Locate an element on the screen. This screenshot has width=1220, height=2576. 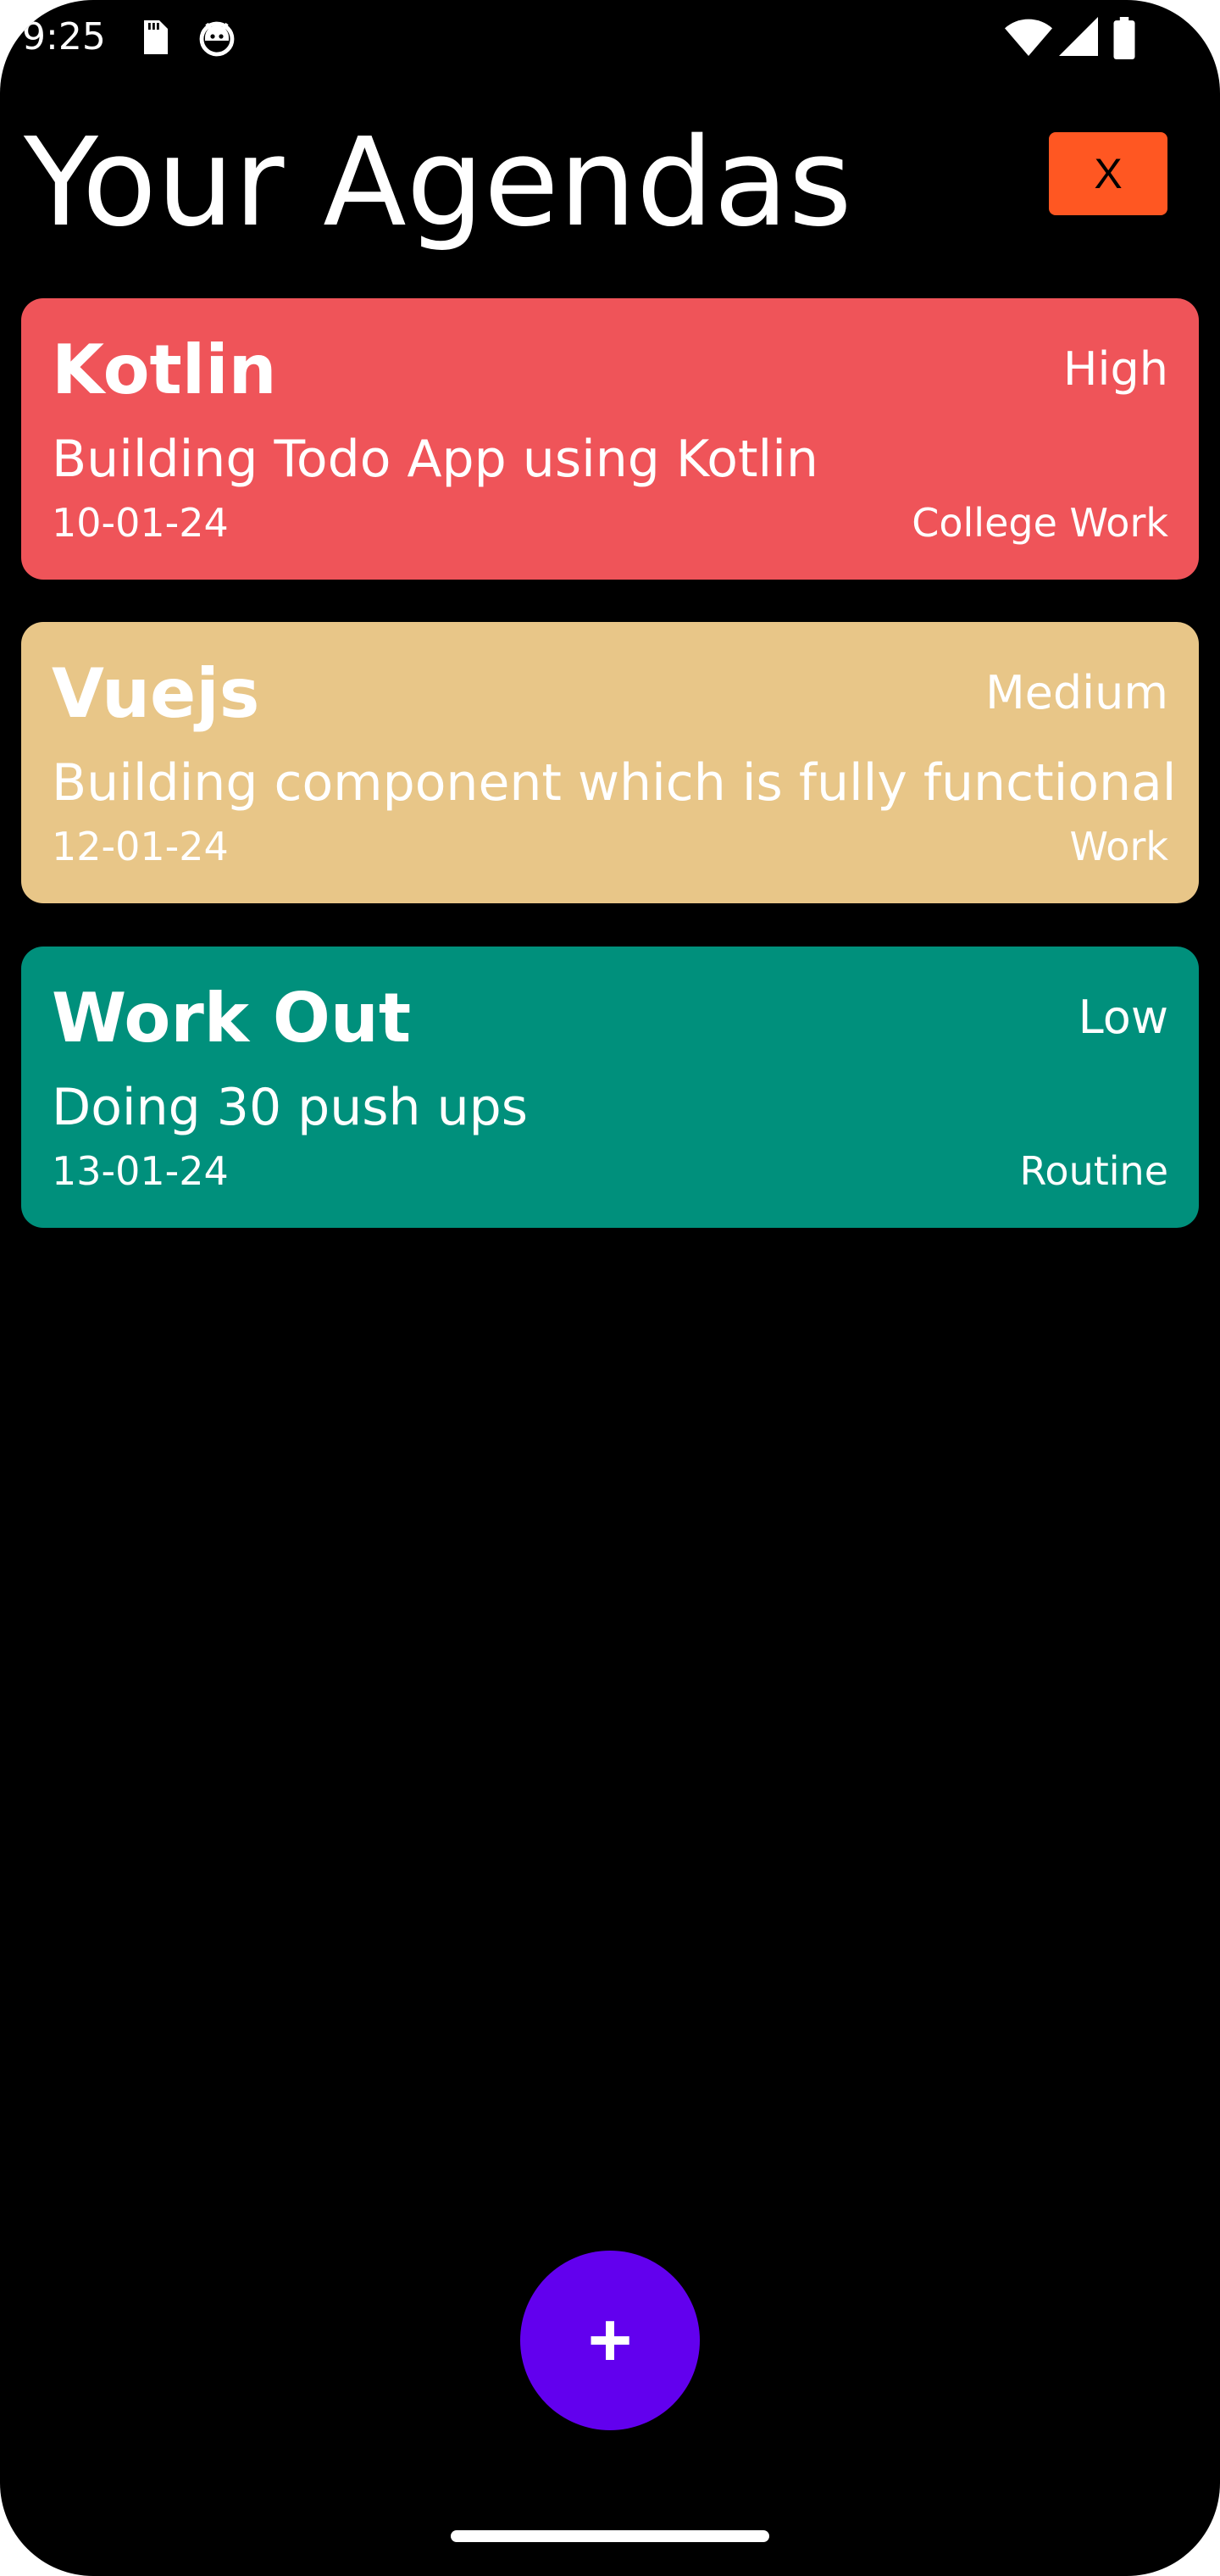
wifi-icon is located at coordinates (1028, 38).